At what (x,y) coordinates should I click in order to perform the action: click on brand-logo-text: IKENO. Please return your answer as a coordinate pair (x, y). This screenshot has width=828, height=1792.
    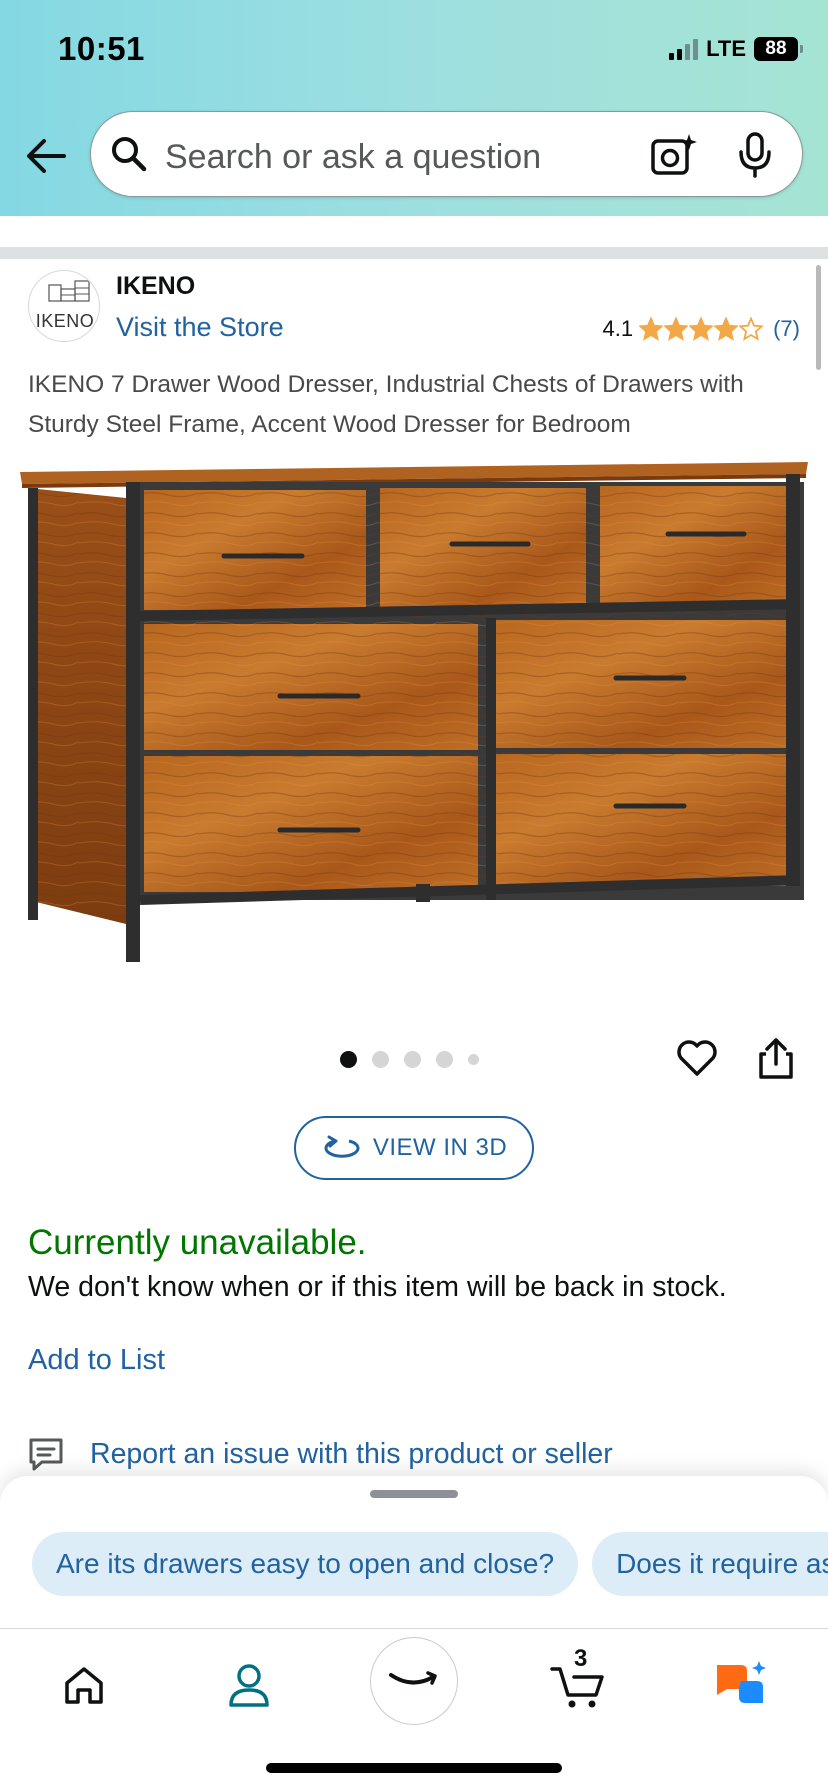
    Looking at the image, I should click on (65, 321).